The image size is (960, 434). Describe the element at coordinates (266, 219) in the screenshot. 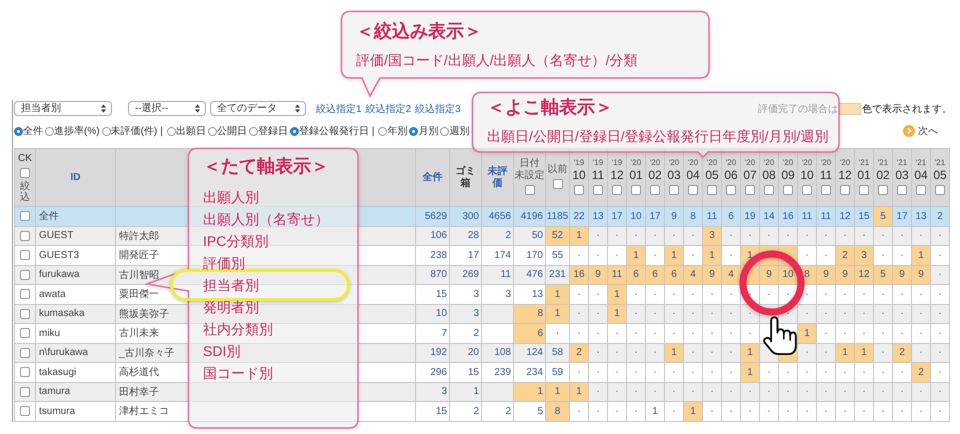

I see `list-item: 出願人別（名寄せ）` at that location.